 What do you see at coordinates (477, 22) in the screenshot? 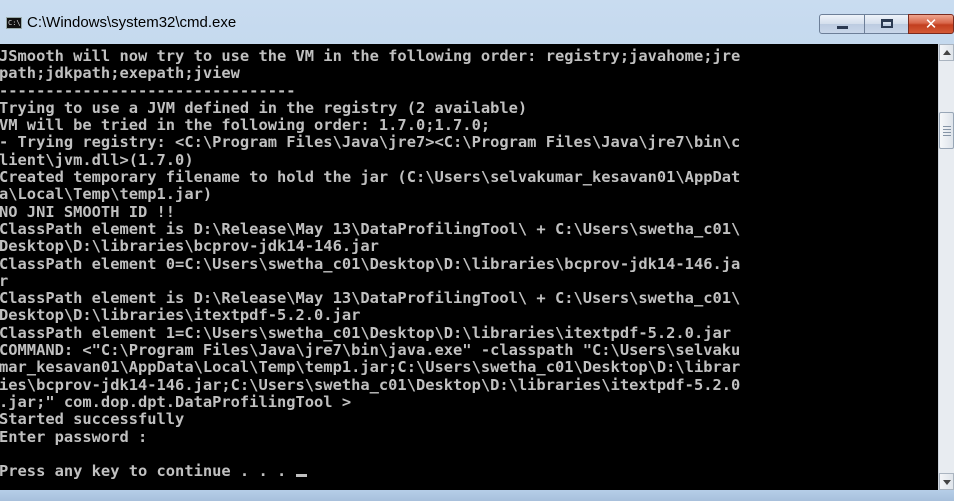
I see `title-bar: C:\ C:\Windows\system32\cmd.exe ✕` at bounding box center [477, 22].